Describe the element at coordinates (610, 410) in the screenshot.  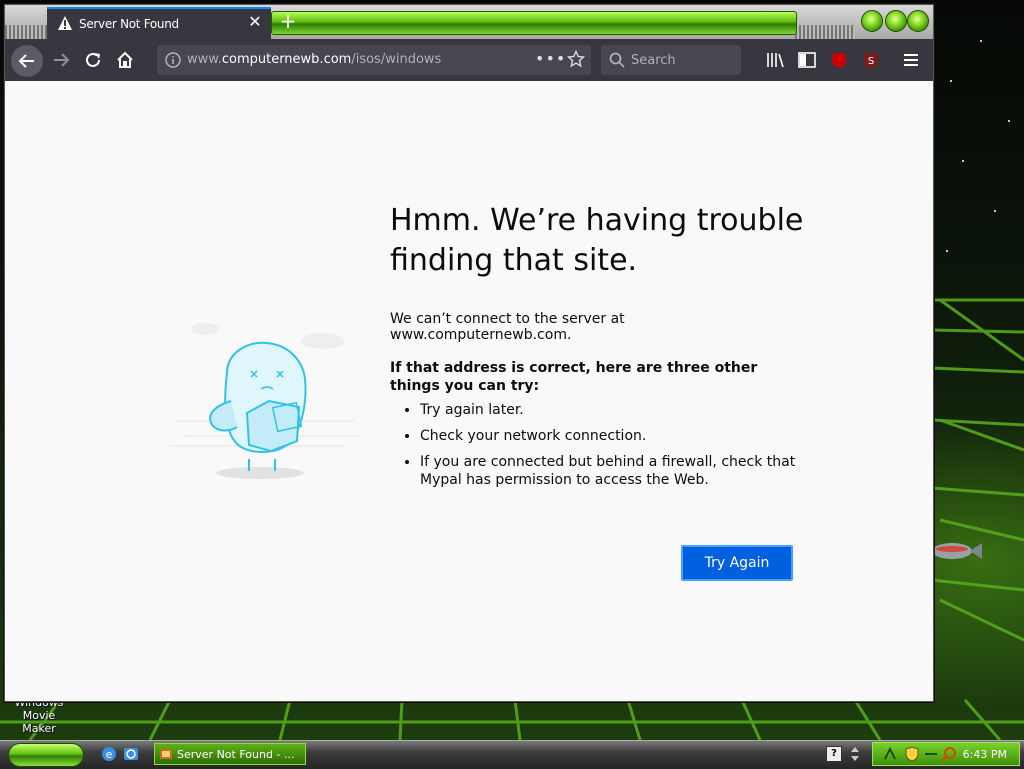
I see `list-item: Try again later.` at that location.